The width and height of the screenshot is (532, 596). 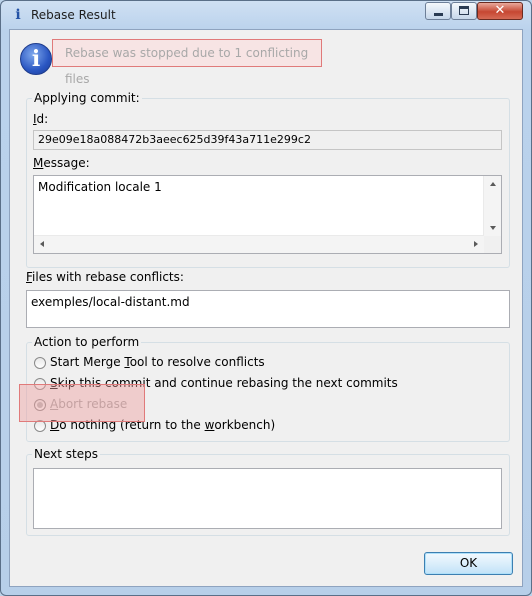 What do you see at coordinates (66, 454) in the screenshot?
I see `next-steps-title: Next steps` at bounding box center [66, 454].